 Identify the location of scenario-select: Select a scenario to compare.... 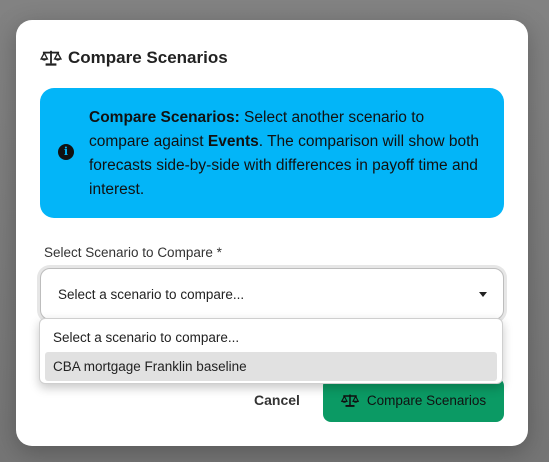
(272, 294).